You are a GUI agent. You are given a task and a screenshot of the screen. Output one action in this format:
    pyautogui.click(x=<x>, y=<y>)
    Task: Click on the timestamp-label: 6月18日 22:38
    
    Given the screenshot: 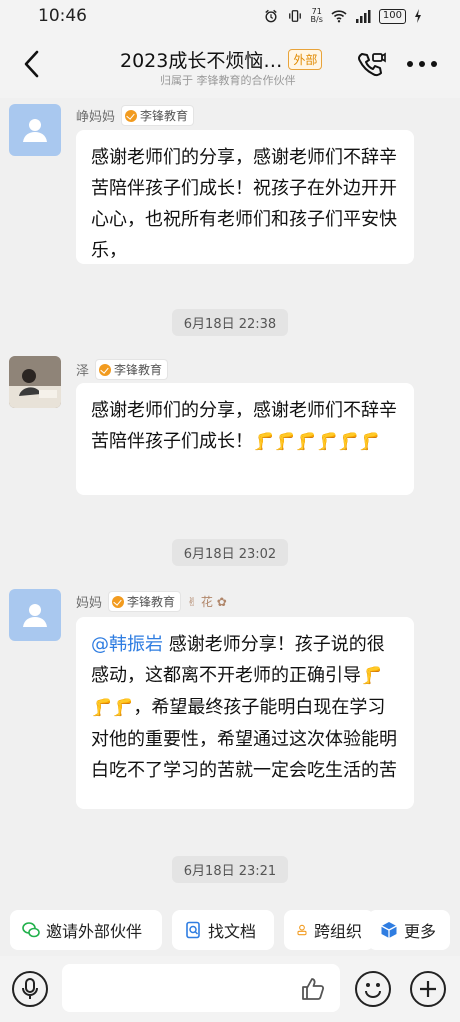 What is the action you would take?
    pyautogui.click(x=230, y=322)
    